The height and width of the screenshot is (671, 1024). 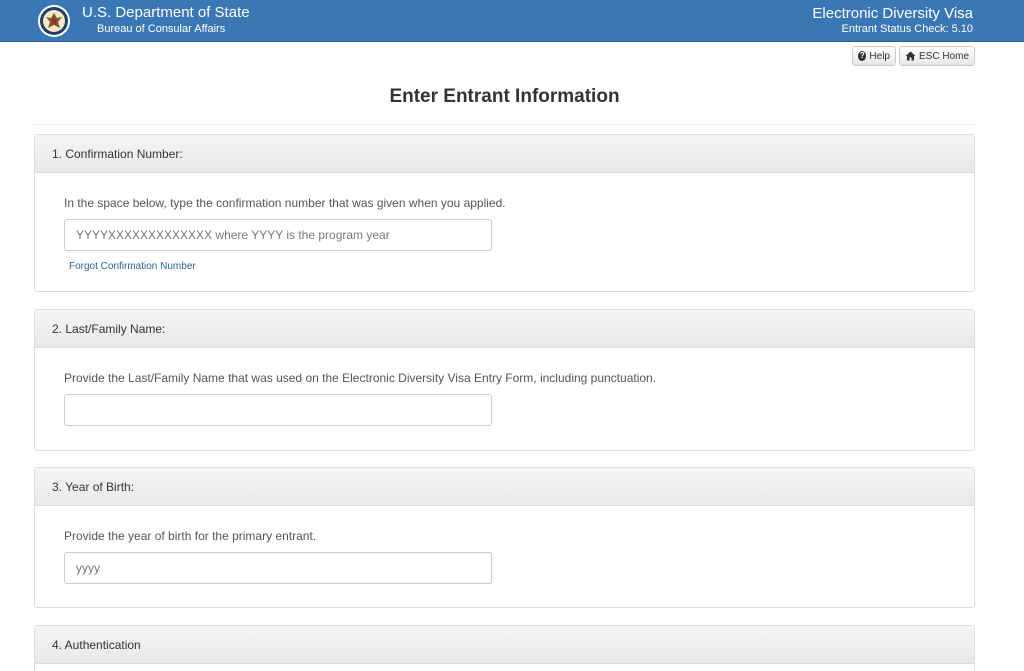 I want to click on esc-home-button: ESC Home, so click(x=937, y=56).